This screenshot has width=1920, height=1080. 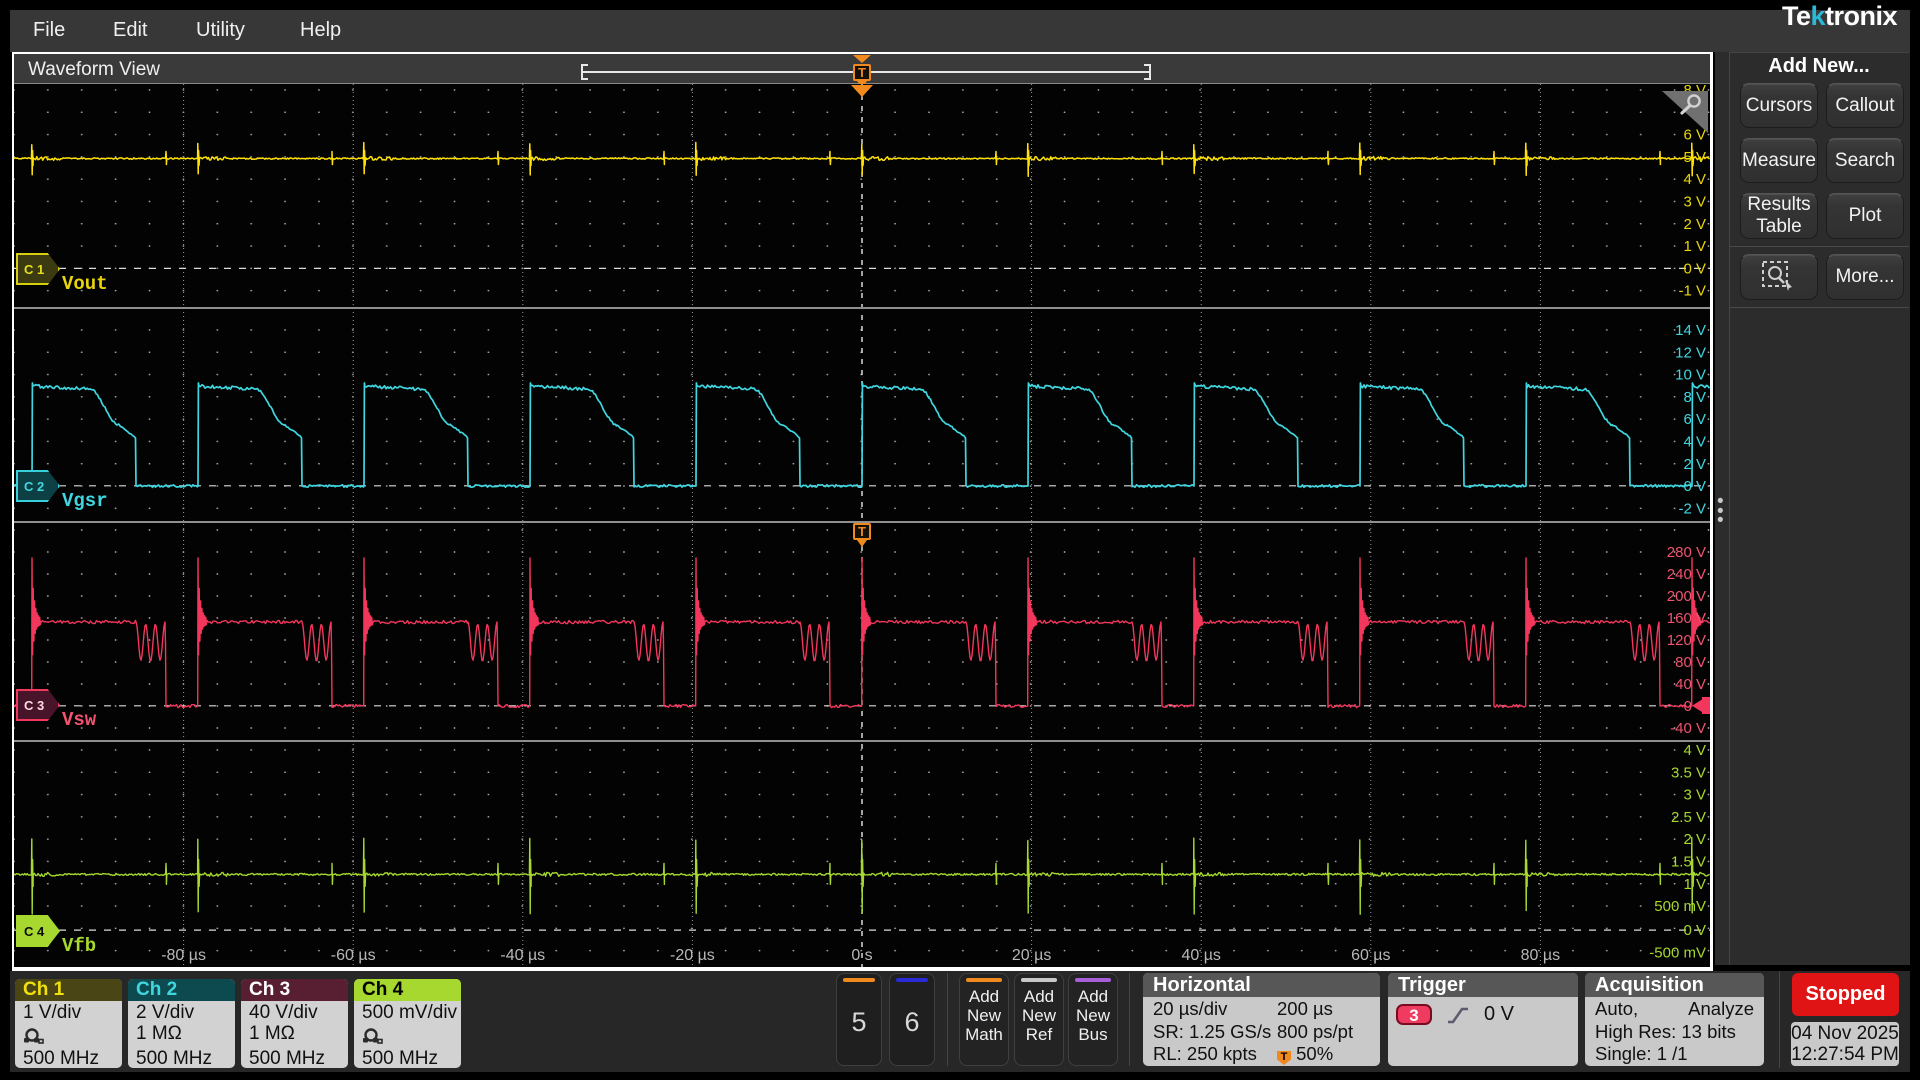 I want to click on svg-text: 20 µs, so click(x=1031, y=955).